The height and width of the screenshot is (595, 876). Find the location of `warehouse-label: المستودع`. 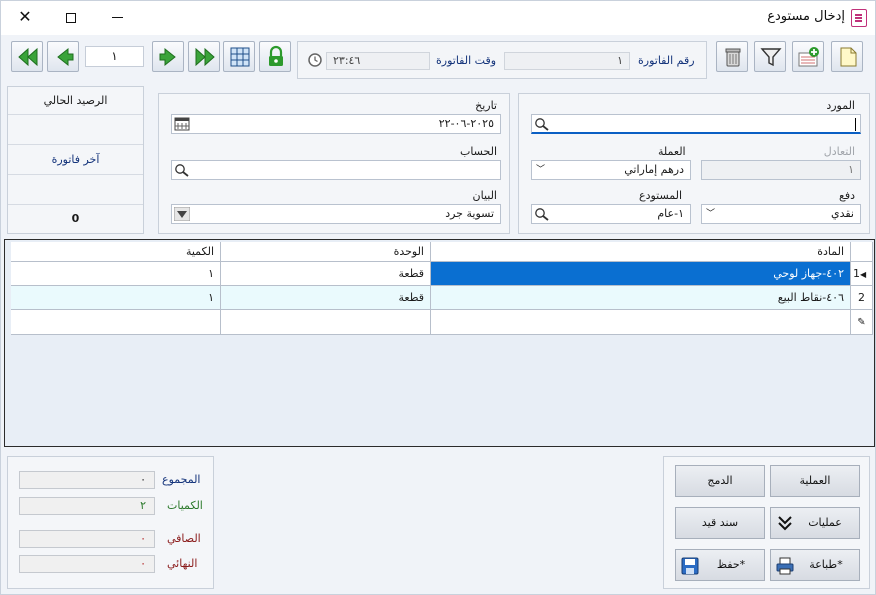

warehouse-label: المستودع is located at coordinates (661, 195).